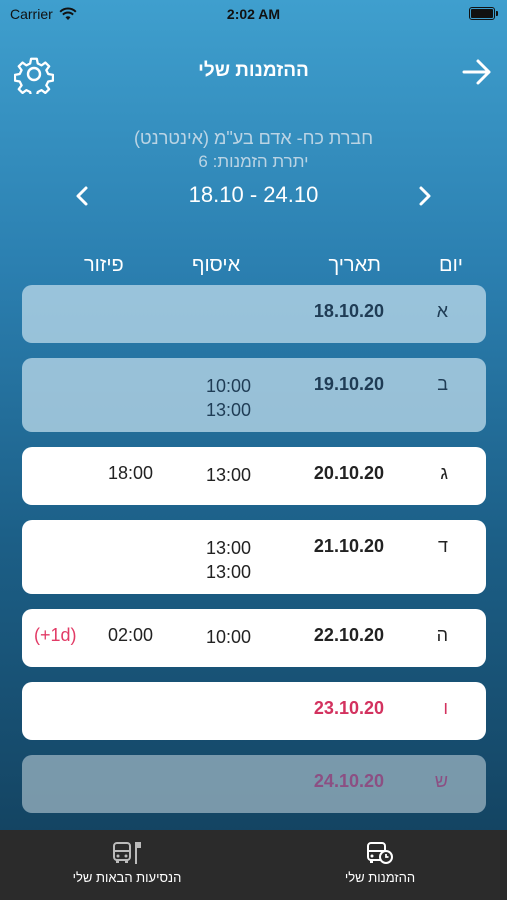  I want to click on nav-bar: ההזמנות שלי, so click(253, 72).